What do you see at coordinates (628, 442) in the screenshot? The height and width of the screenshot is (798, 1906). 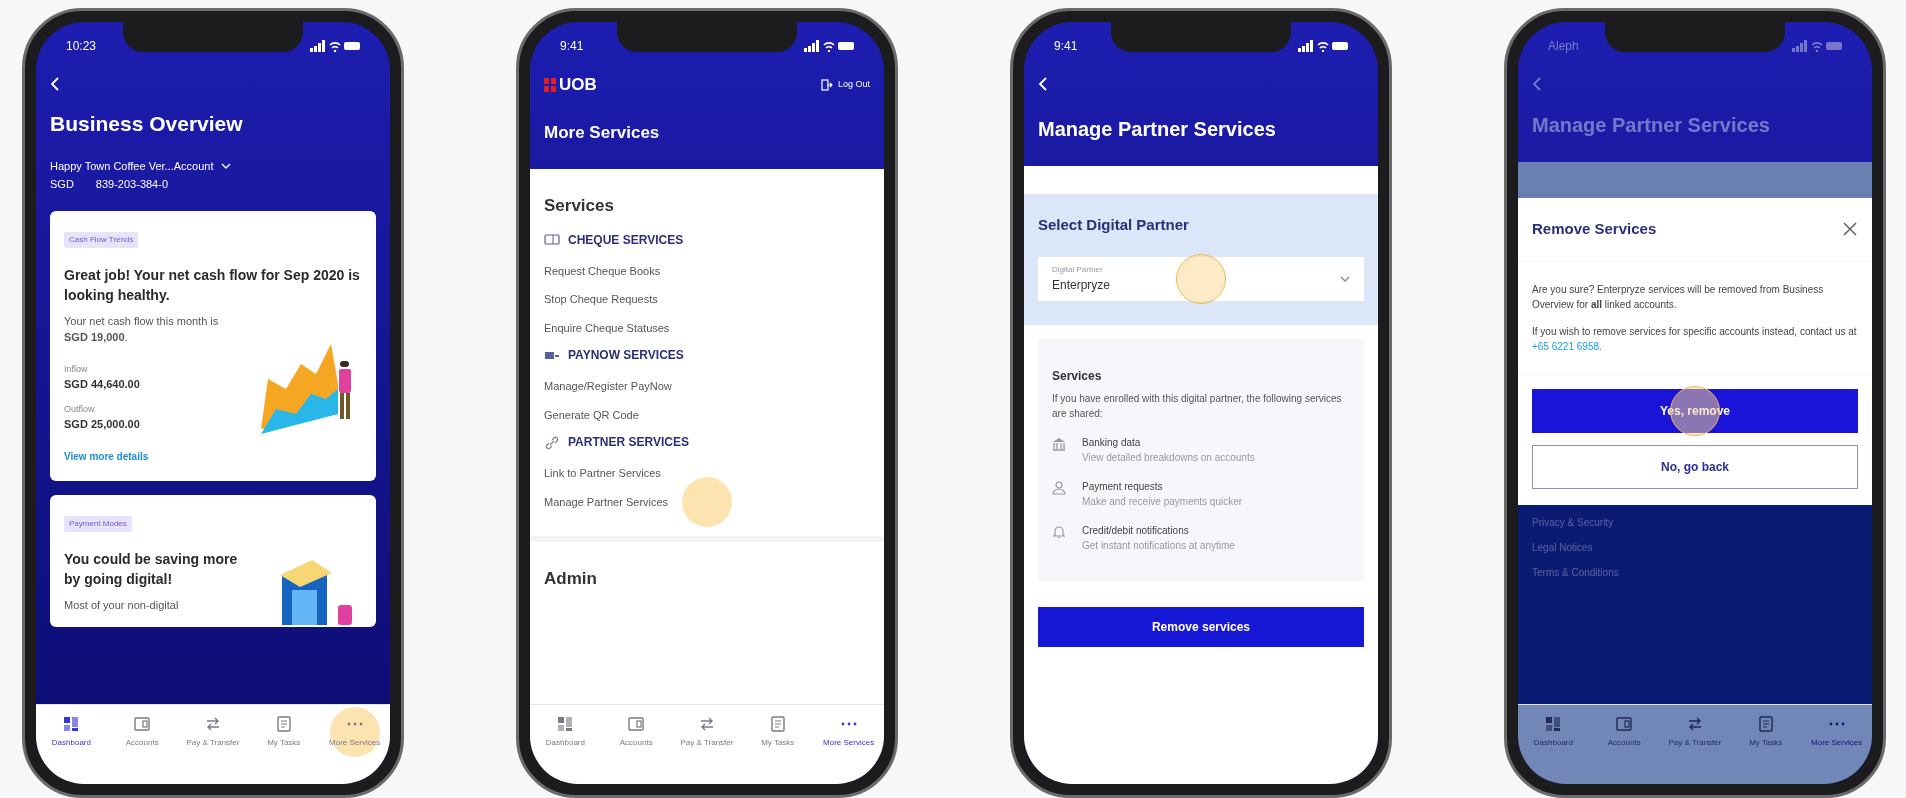 I see `group-heading: PARTNER SERVICES` at bounding box center [628, 442].